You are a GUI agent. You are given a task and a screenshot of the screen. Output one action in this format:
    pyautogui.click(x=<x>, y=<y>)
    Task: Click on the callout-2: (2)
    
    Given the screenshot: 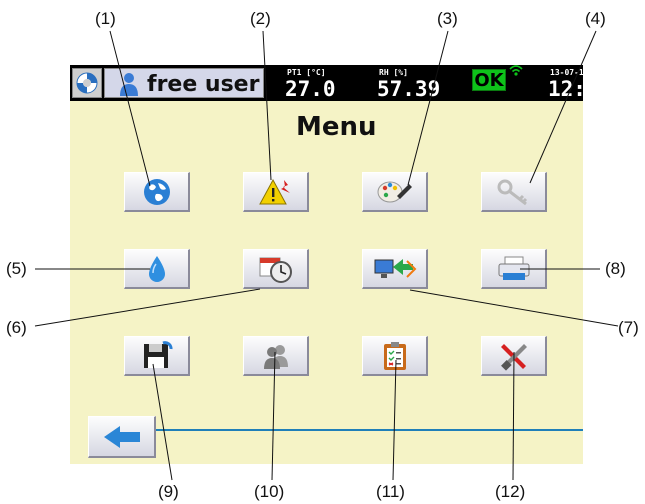 What is the action you would take?
    pyautogui.click(x=260, y=18)
    